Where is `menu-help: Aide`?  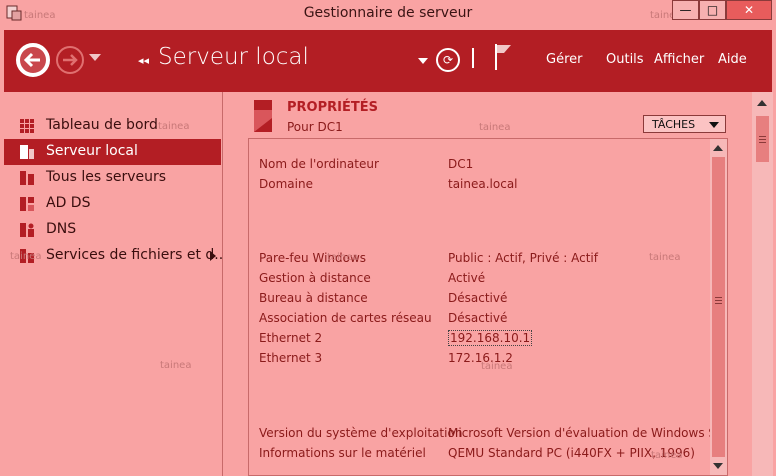 menu-help: Aide is located at coordinates (732, 59).